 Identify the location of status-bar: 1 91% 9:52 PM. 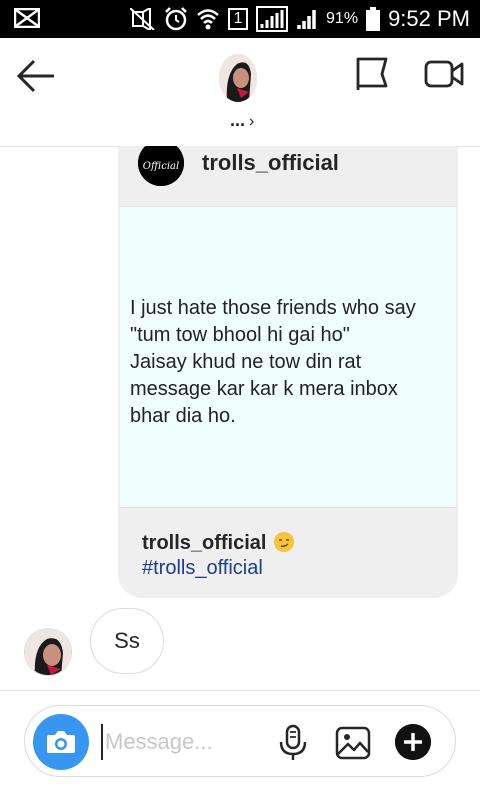
(240, 19).